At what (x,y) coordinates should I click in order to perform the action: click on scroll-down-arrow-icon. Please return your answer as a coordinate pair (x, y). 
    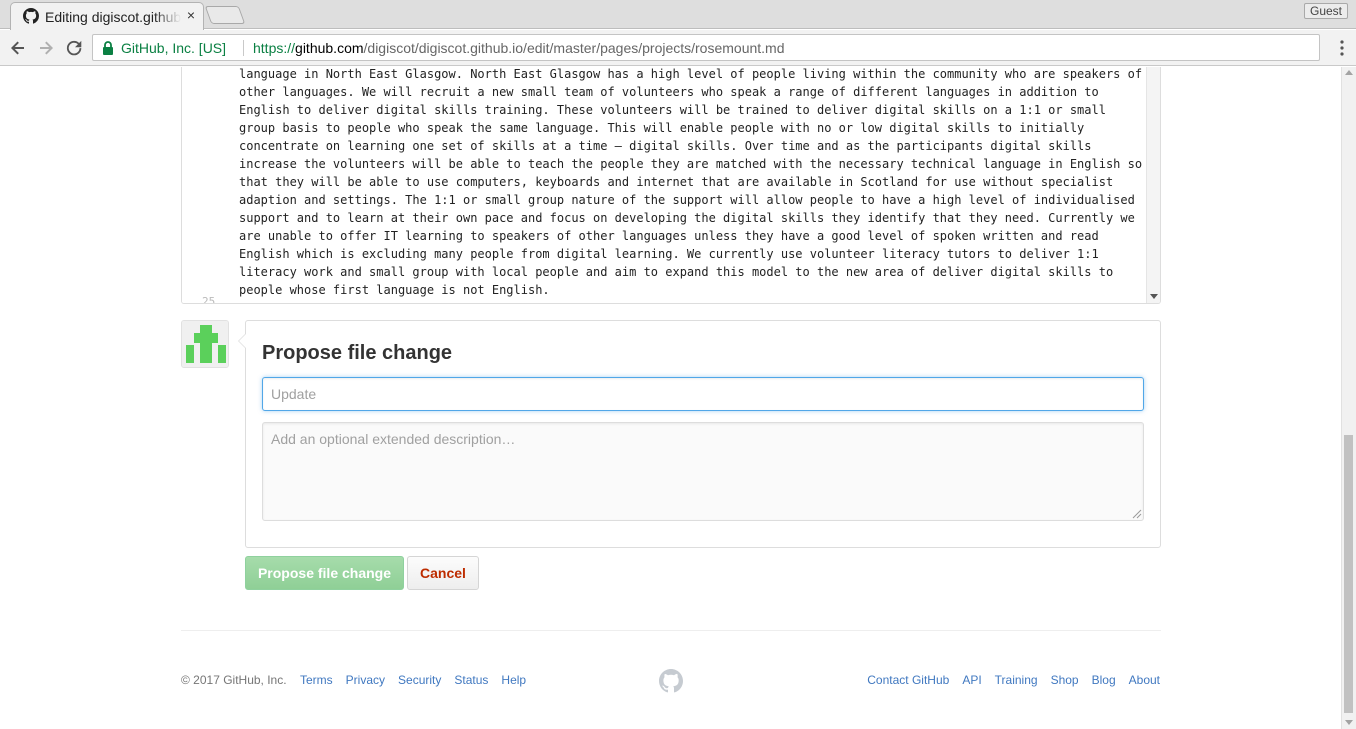
    Looking at the image, I should click on (1154, 296).